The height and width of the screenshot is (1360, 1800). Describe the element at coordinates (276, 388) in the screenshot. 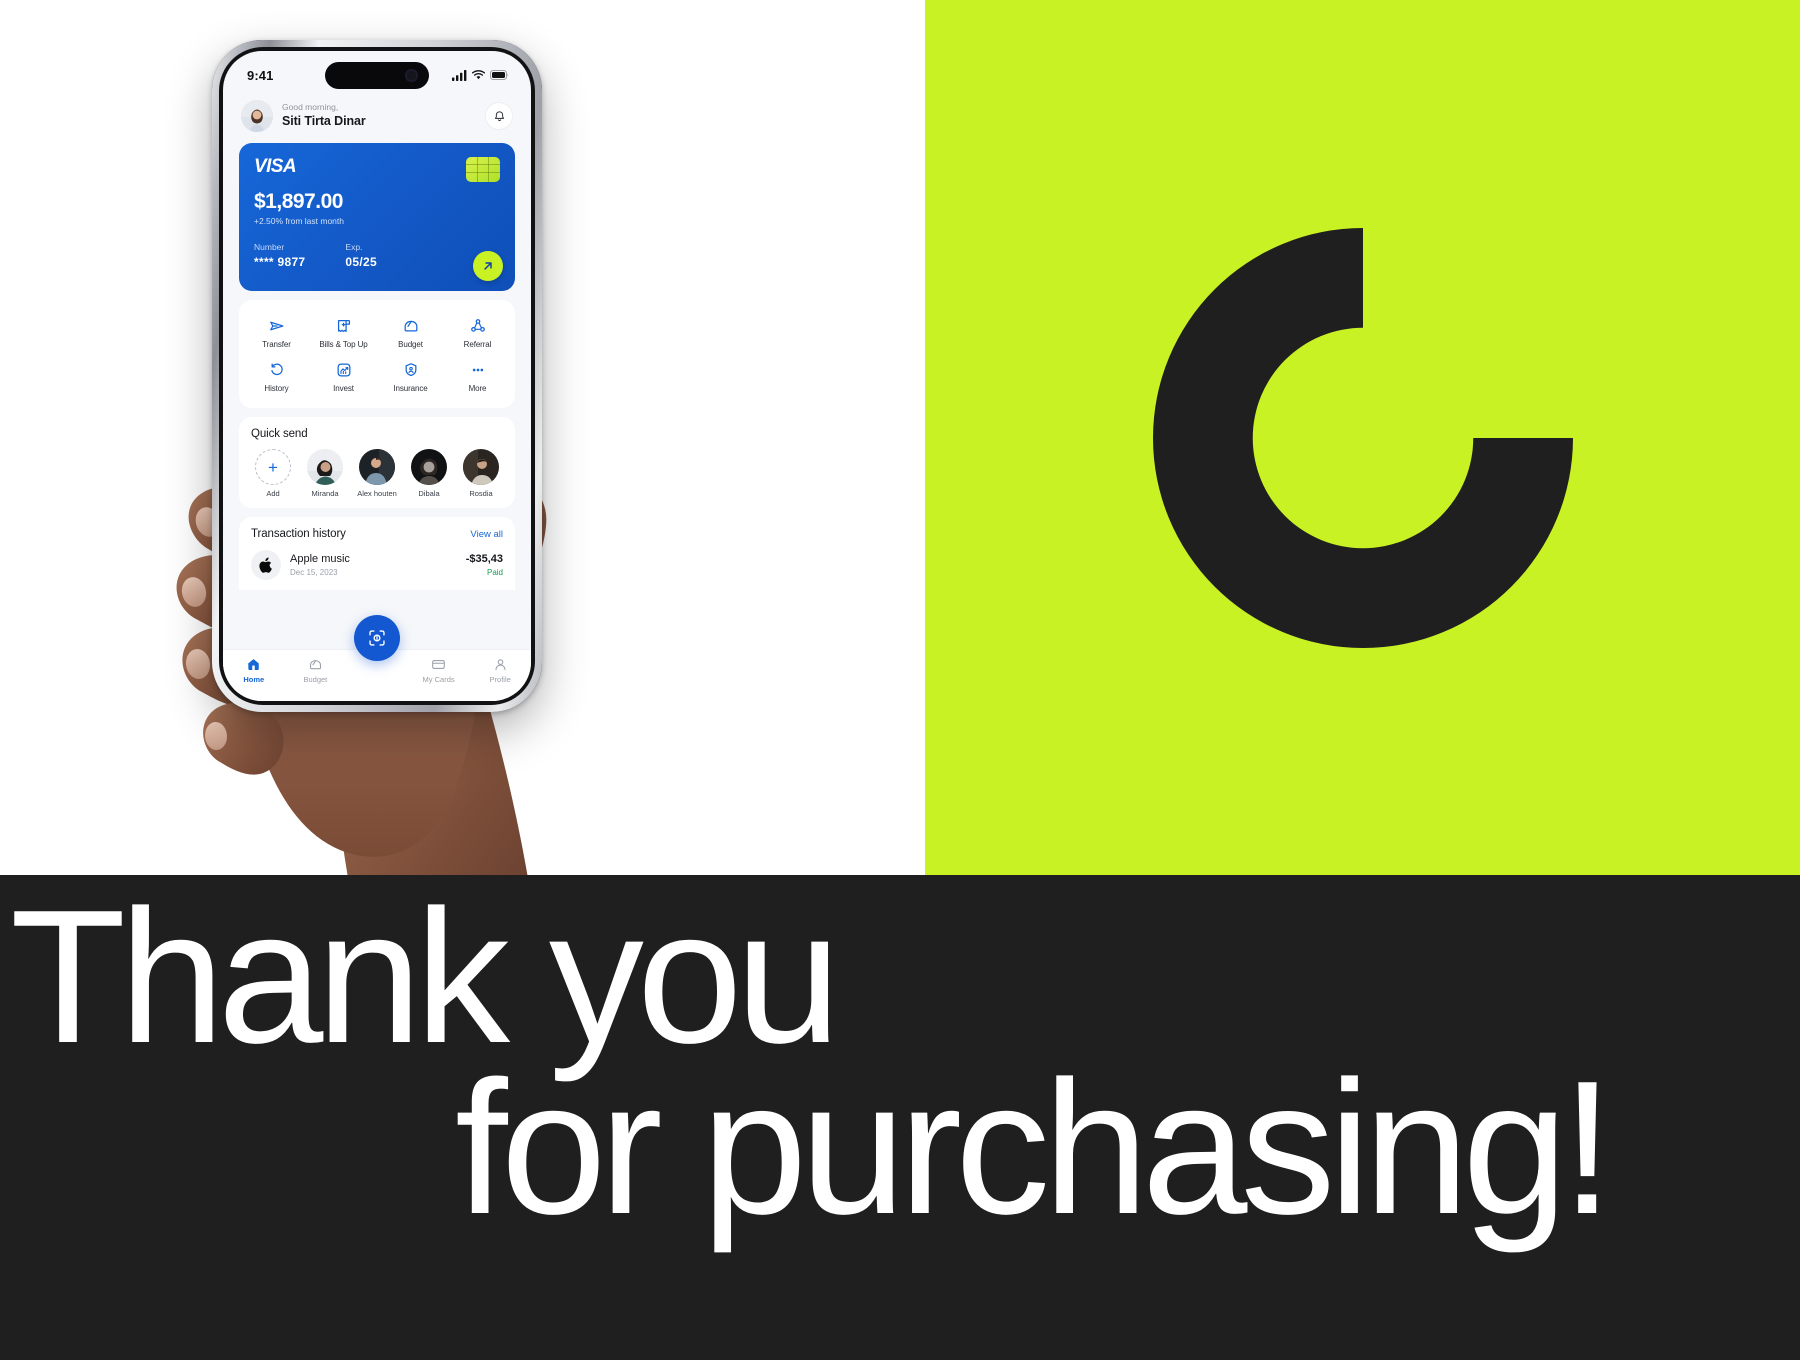

I see `action-label: History` at that location.